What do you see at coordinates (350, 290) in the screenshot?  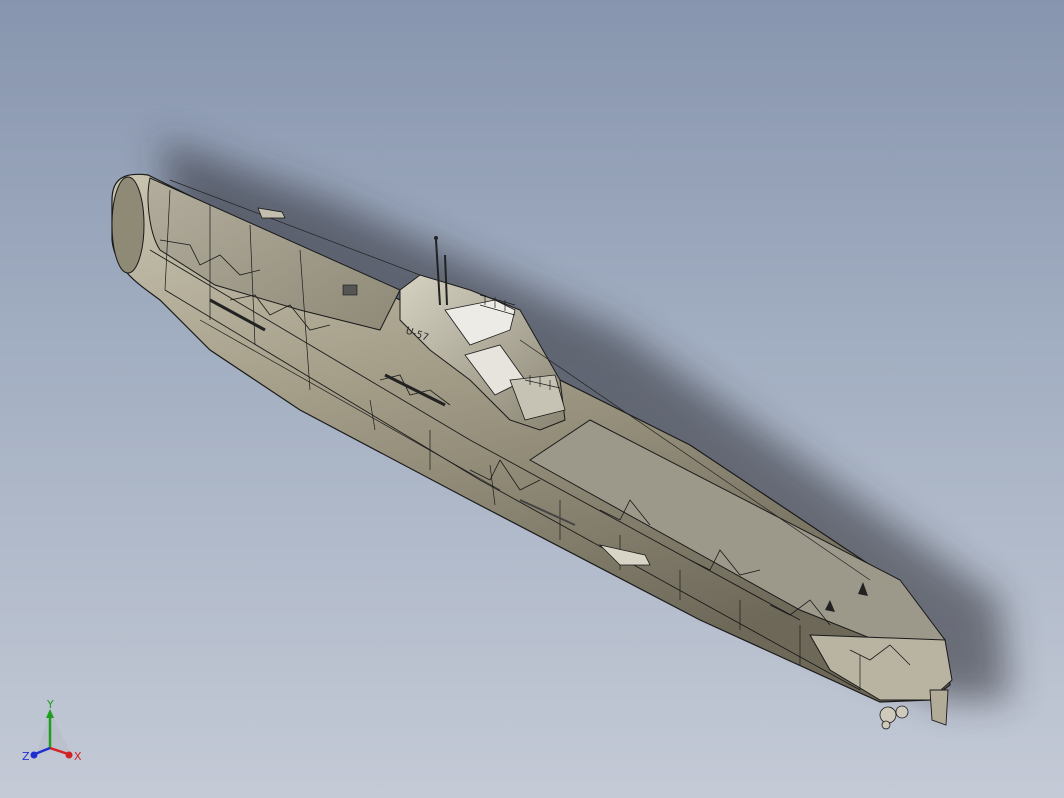 I see `deck-gun` at bounding box center [350, 290].